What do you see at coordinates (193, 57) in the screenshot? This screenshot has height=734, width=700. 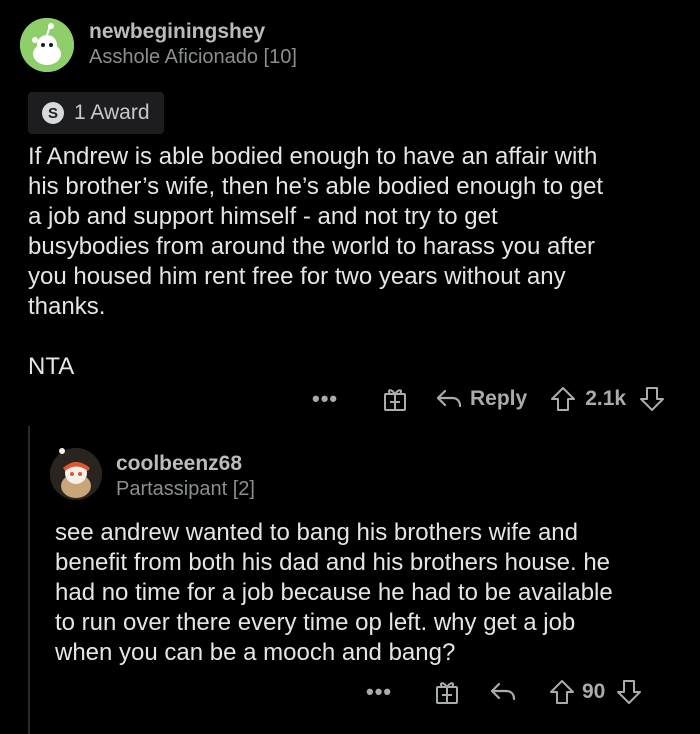 I see `user-flair: Asshole Aficionado [10]` at bounding box center [193, 57].